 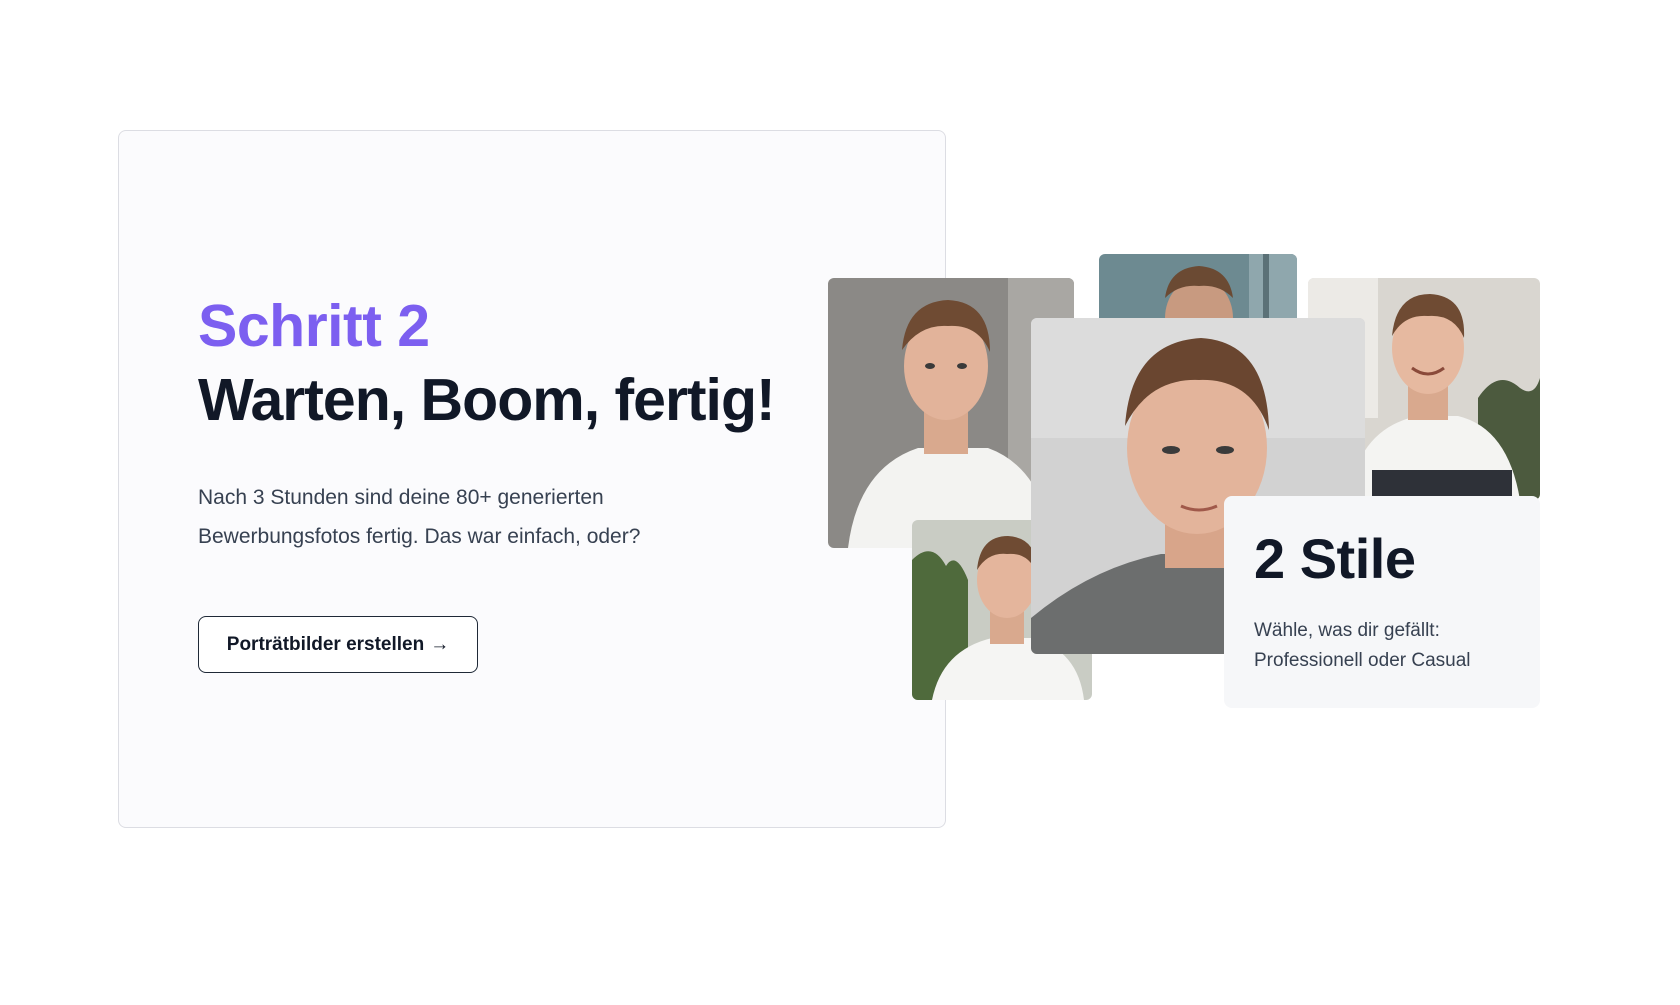 I want to click on styles-title: 2 Stile, so click(x=1335, y=558).